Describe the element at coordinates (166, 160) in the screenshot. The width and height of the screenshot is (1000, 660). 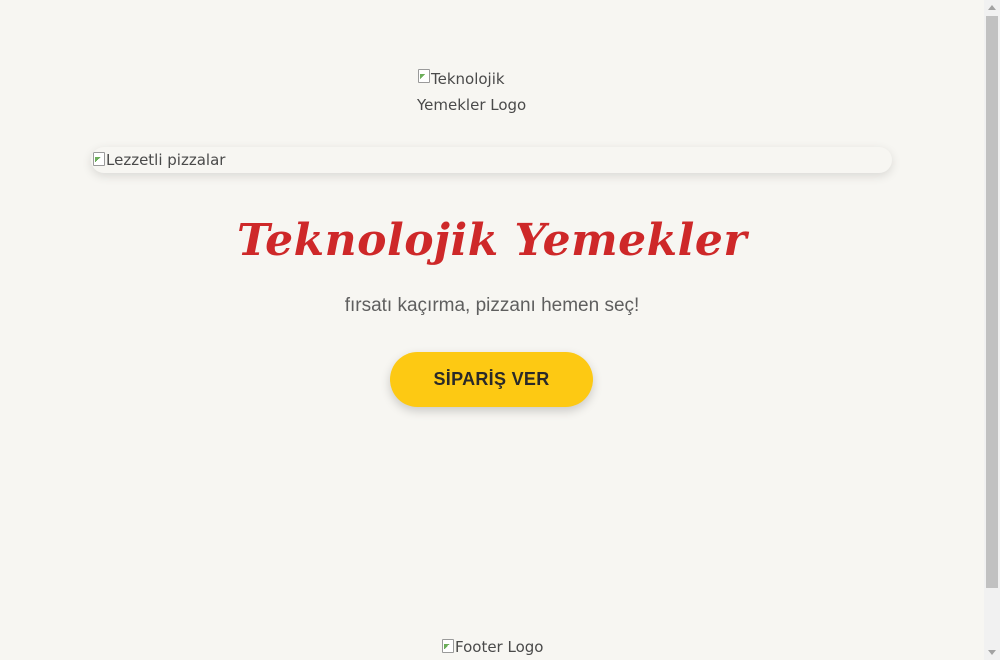
I see `hero-image-alt-text: Lezzetli pizzalar` at that location.